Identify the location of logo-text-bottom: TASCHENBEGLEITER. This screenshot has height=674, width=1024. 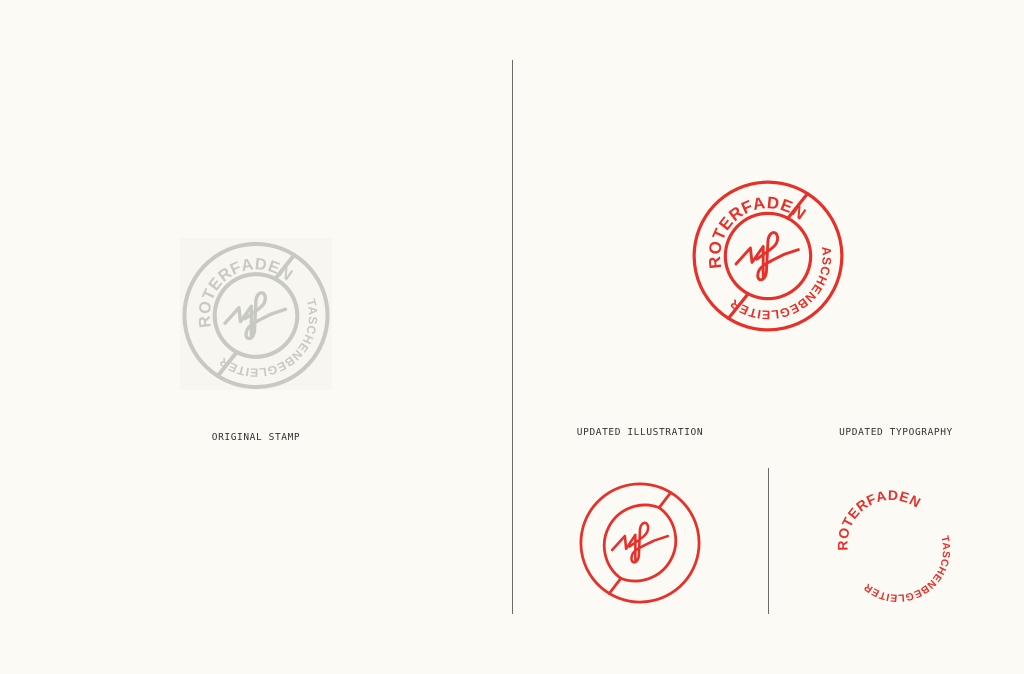
(906, 569).